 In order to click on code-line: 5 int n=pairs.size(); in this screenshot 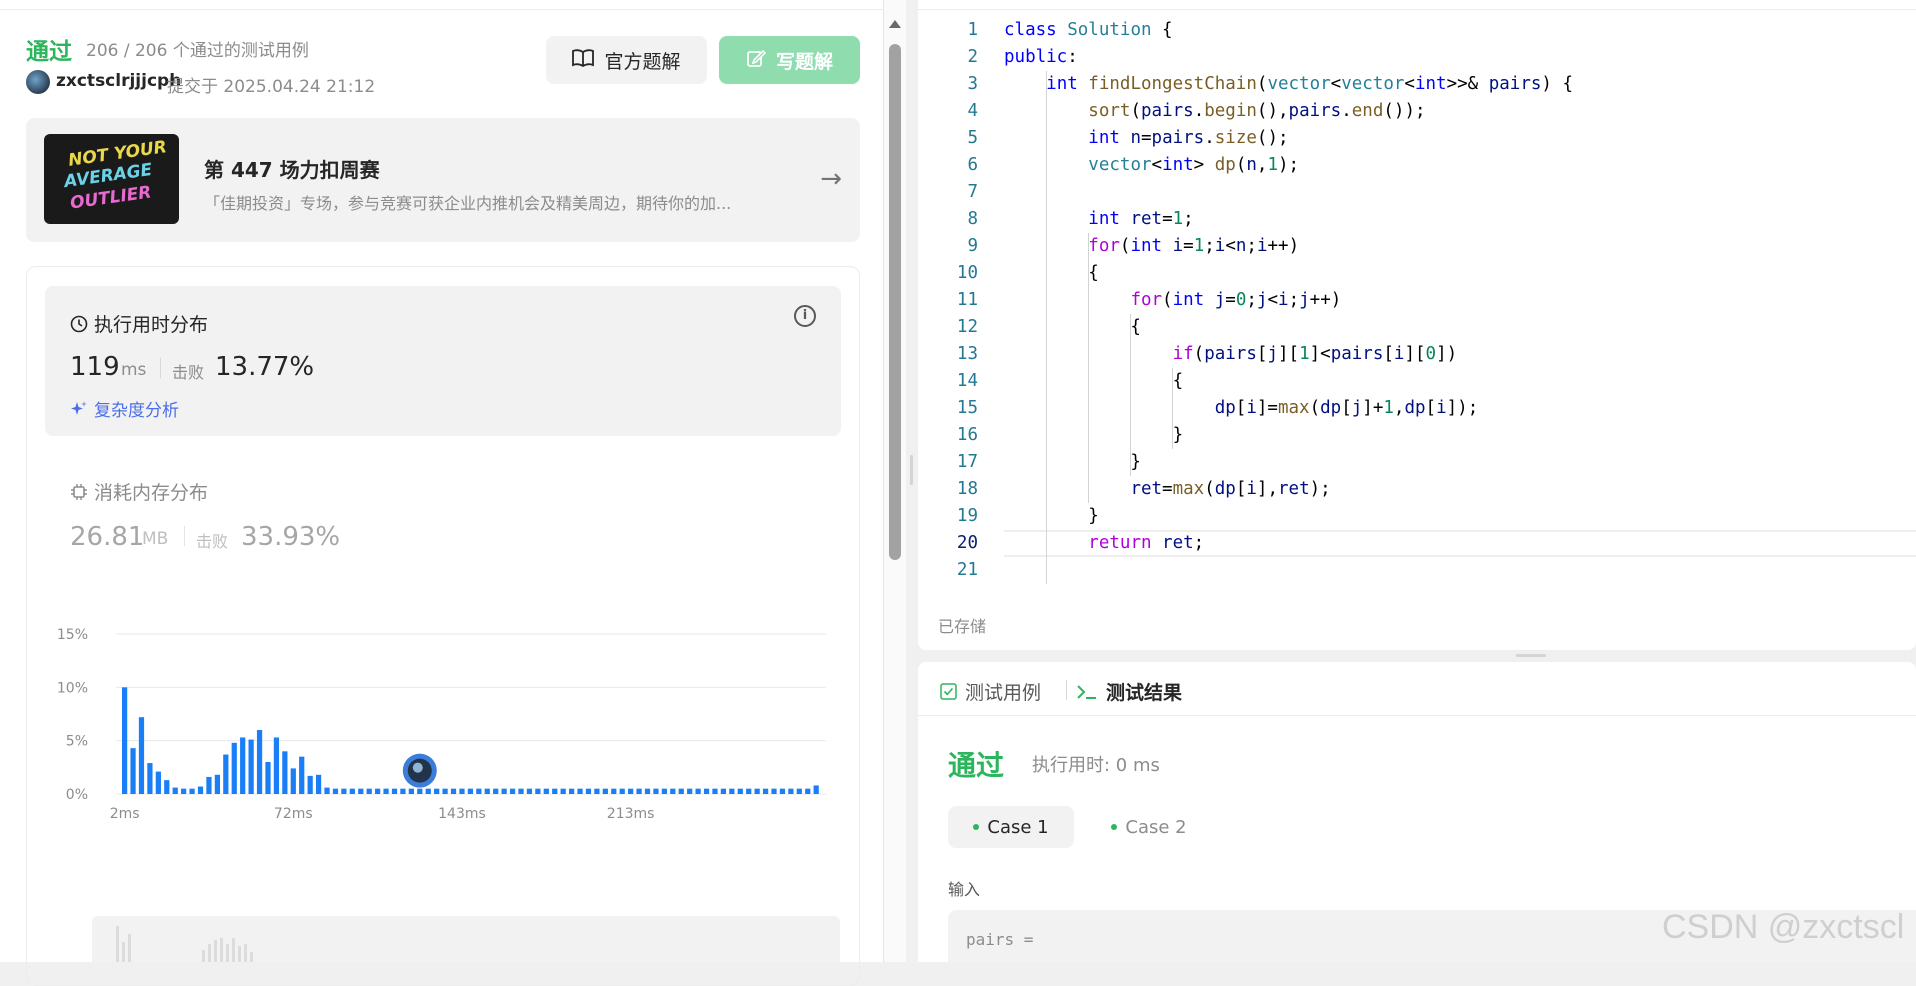, I will do `click(1417, 138)`.